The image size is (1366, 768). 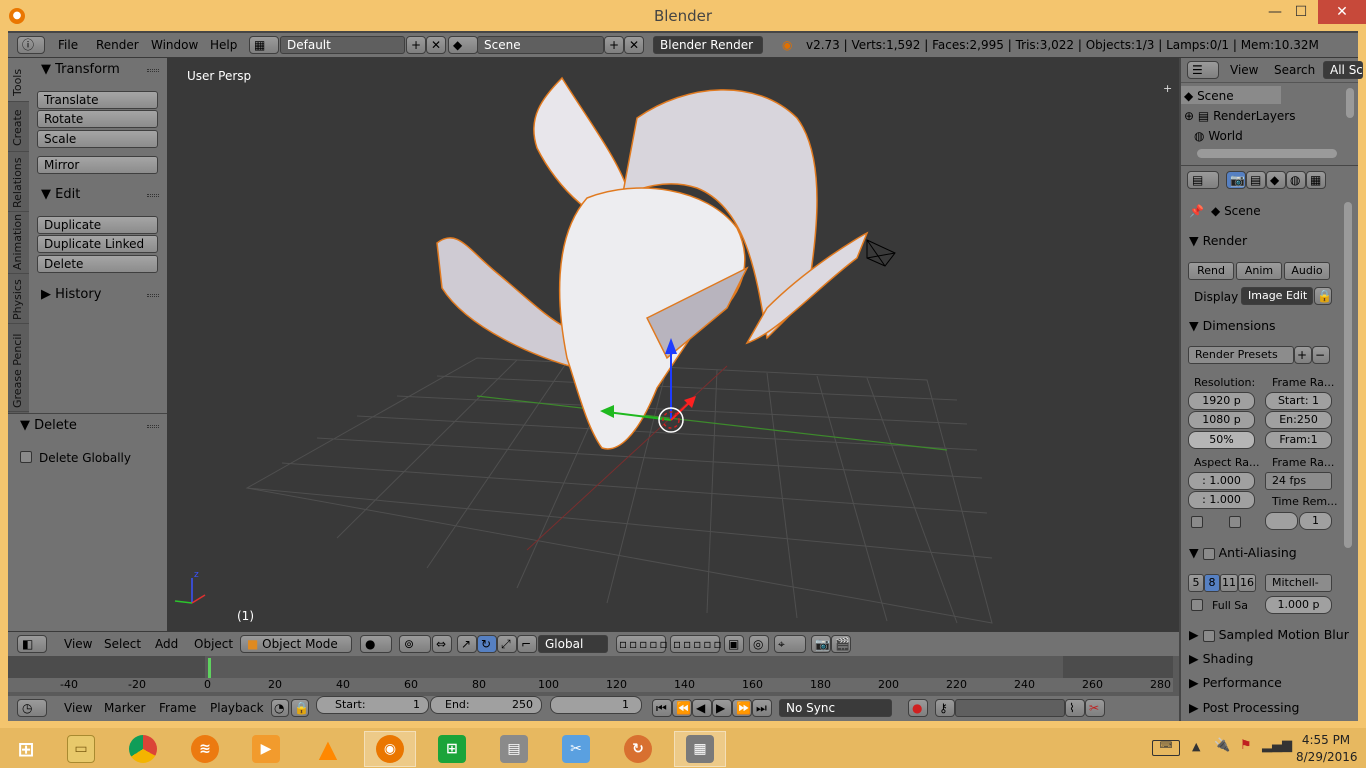 What do you see at coordinates (1321, 355) in the screenshot?
I see `remove-preset-icon: −` at bounding box center [1321, 355].